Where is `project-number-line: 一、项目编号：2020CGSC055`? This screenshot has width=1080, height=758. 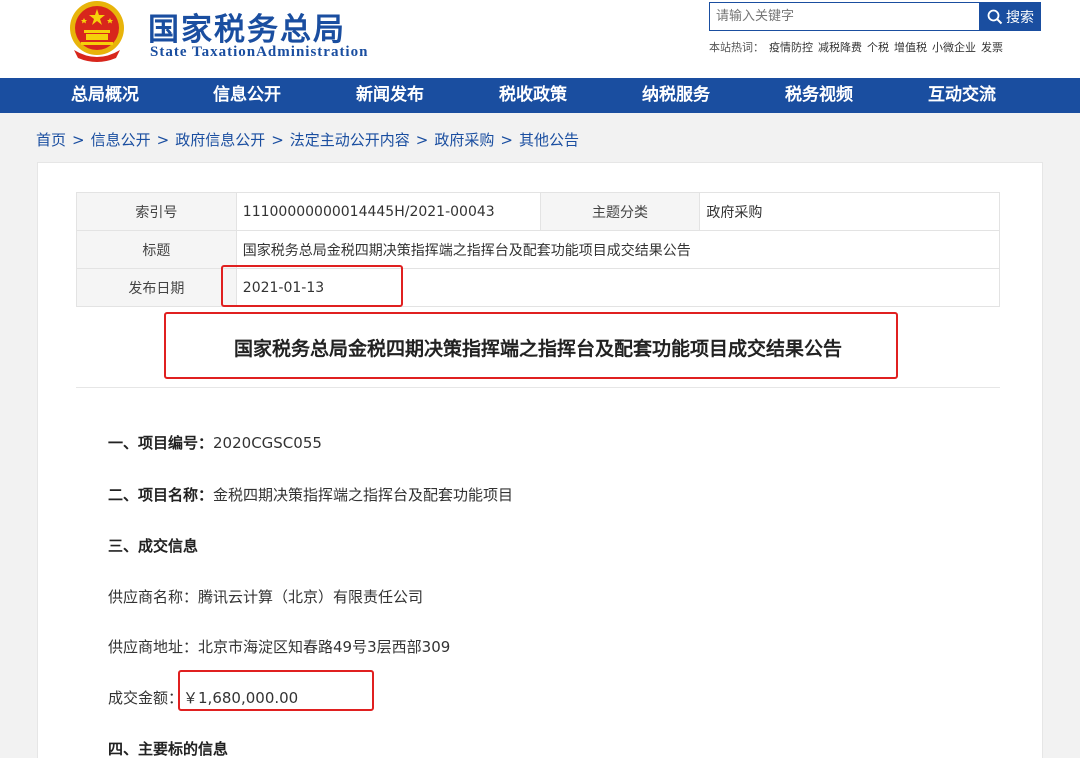
project-number-line: 一、项目编号：2020CGSC055 is located at coordinates (215, 442).